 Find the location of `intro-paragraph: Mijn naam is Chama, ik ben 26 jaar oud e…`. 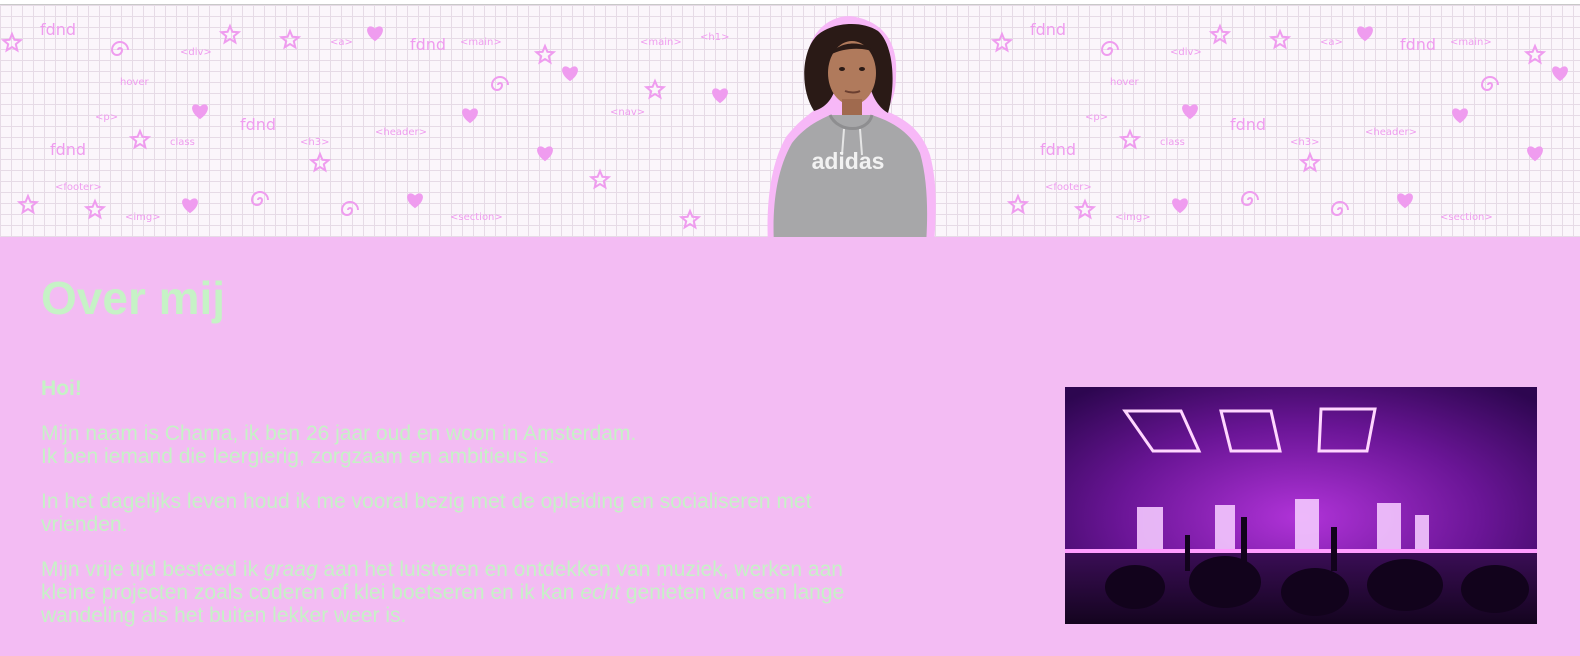

intro-paragraph: Mijn naam is Chama, ik ben 26 jaar oud e… is located at coordinates (471, 445).